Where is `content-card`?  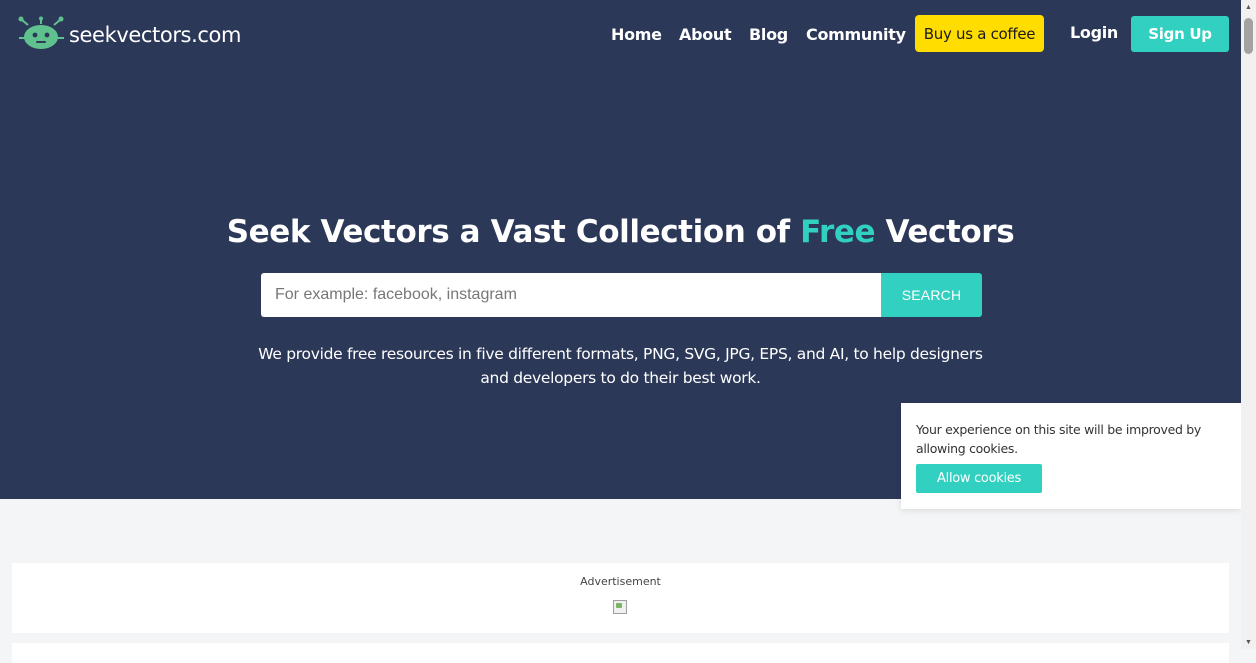
content-card is located at coordinates (620, 653).